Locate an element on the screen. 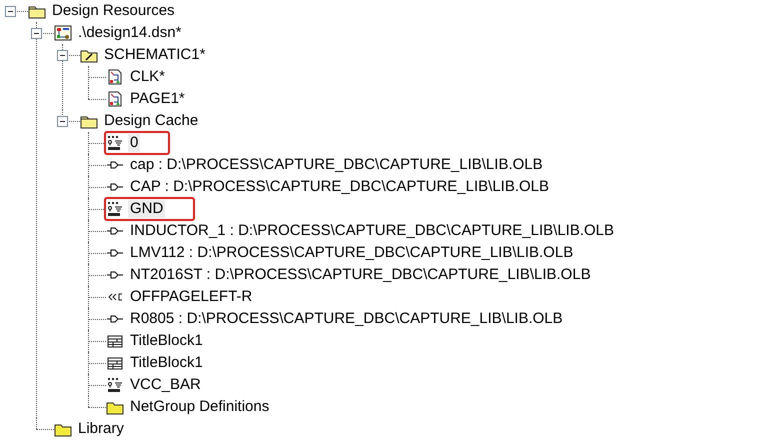 The image size is (763, 444). tree-item-label: Design Cache is located at coordinates (151, 121).